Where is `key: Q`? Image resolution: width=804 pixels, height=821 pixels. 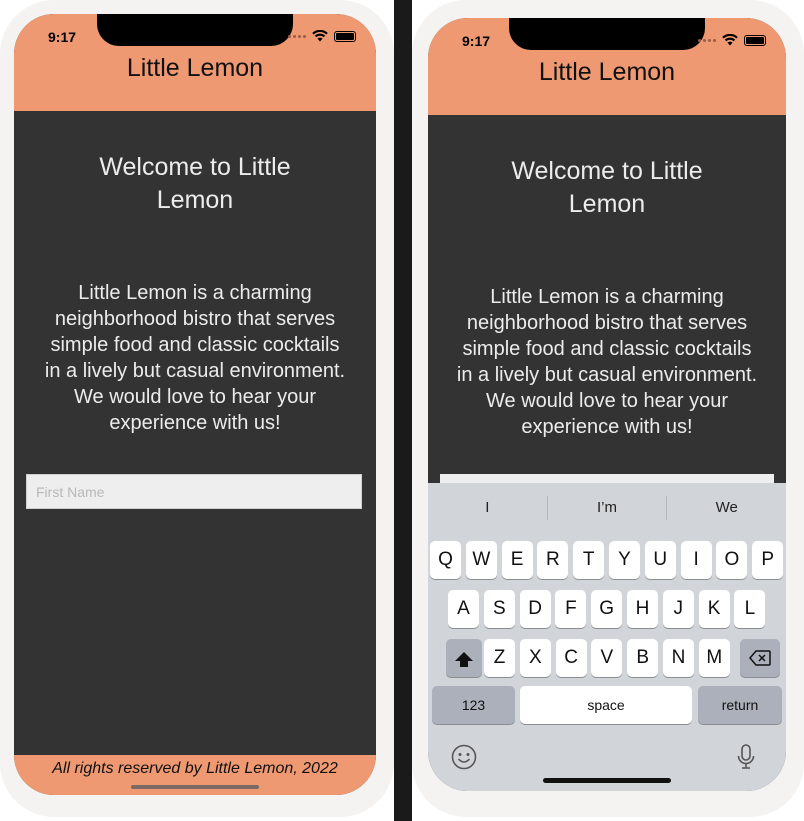 key: Q is located at coordinates (445, 560).